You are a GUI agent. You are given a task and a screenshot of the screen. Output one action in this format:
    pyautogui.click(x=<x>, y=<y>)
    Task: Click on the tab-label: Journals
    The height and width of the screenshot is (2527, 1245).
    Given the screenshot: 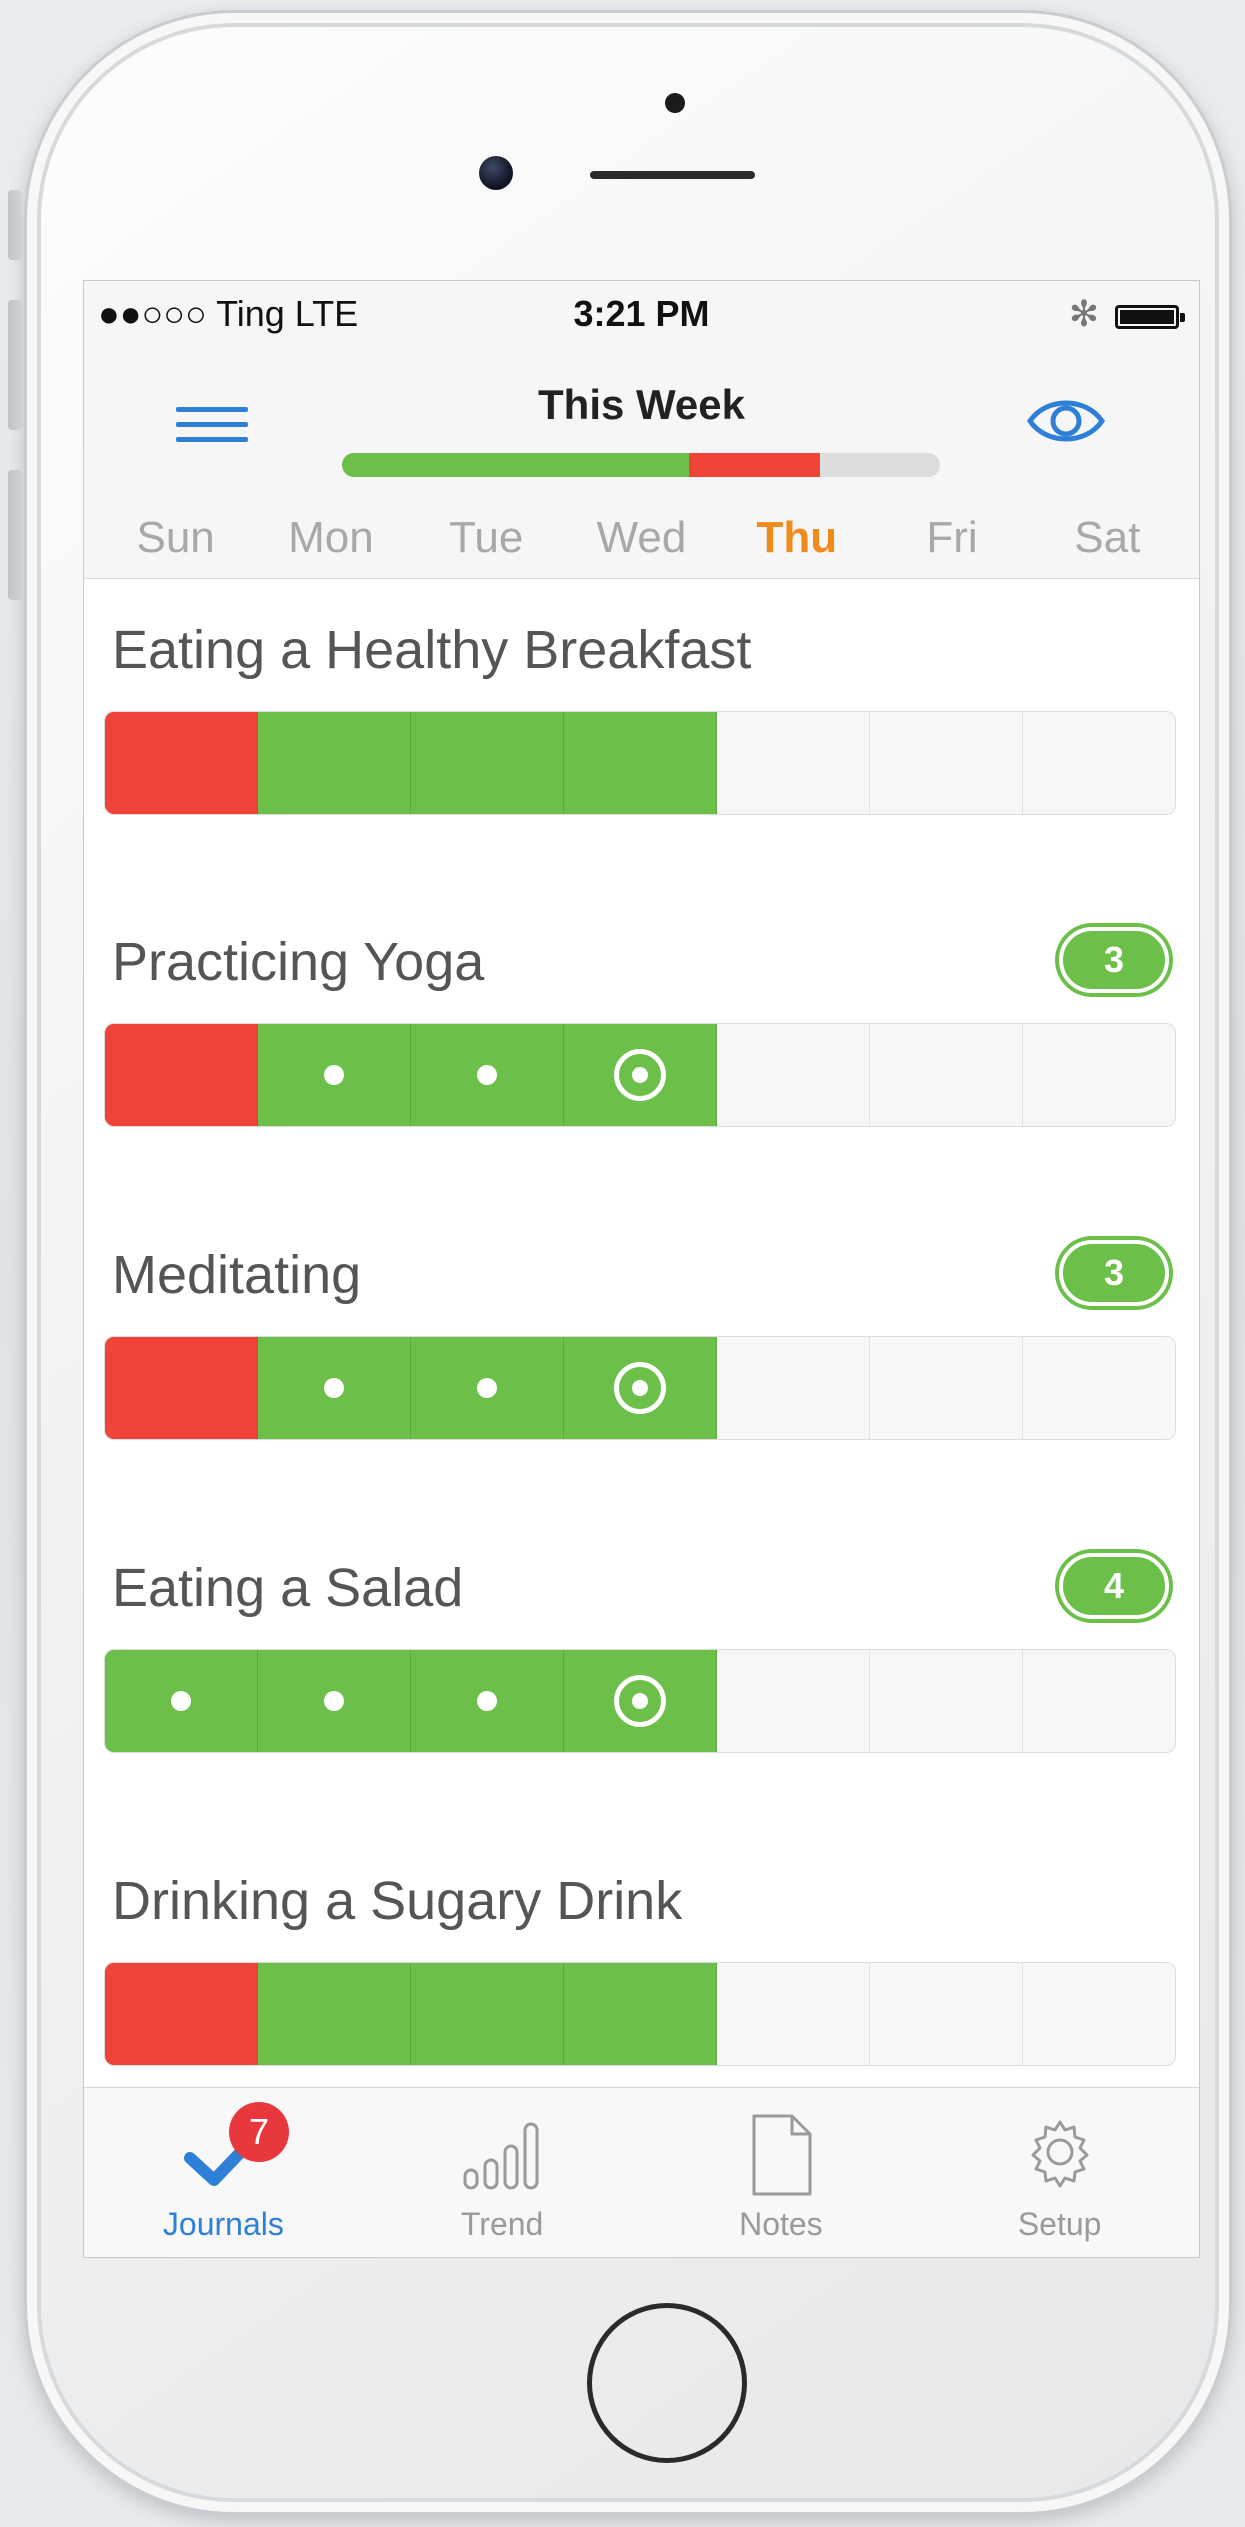 What is the action you would take?
    pyautogui.click(x=223, y=2224)
    